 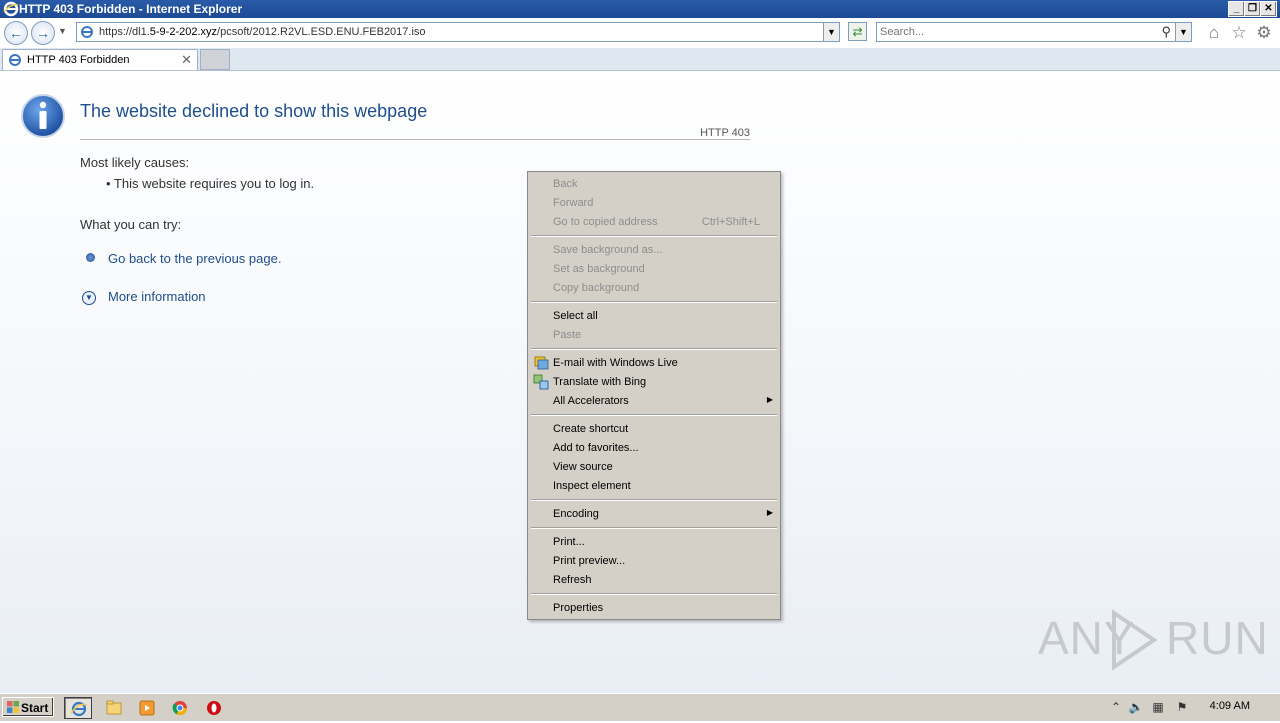 What do you see at coordinates (730, 222) in the screenshot?
I see `shortcut-label: Ctrl+Shift+L` at bounding box center [730, 222].